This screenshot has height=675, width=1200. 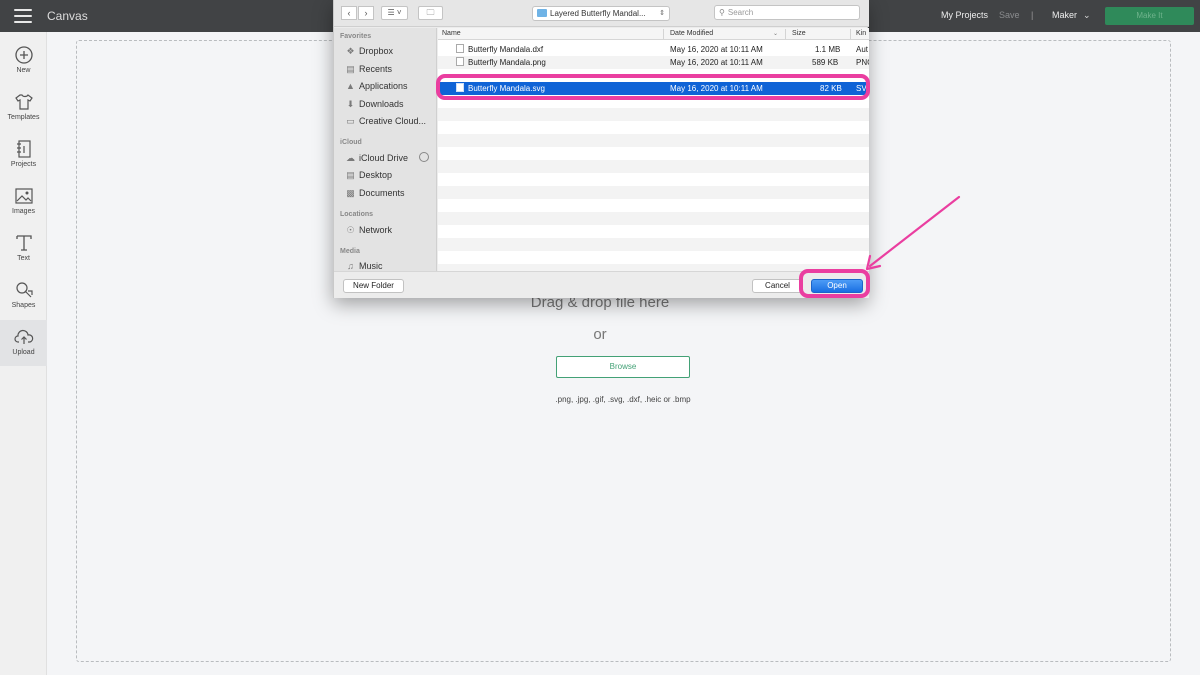 What do you see at coordinates (740, 12) in the screenshot?
I see `search-placeholder: Search` at bounding box center [740, 12].